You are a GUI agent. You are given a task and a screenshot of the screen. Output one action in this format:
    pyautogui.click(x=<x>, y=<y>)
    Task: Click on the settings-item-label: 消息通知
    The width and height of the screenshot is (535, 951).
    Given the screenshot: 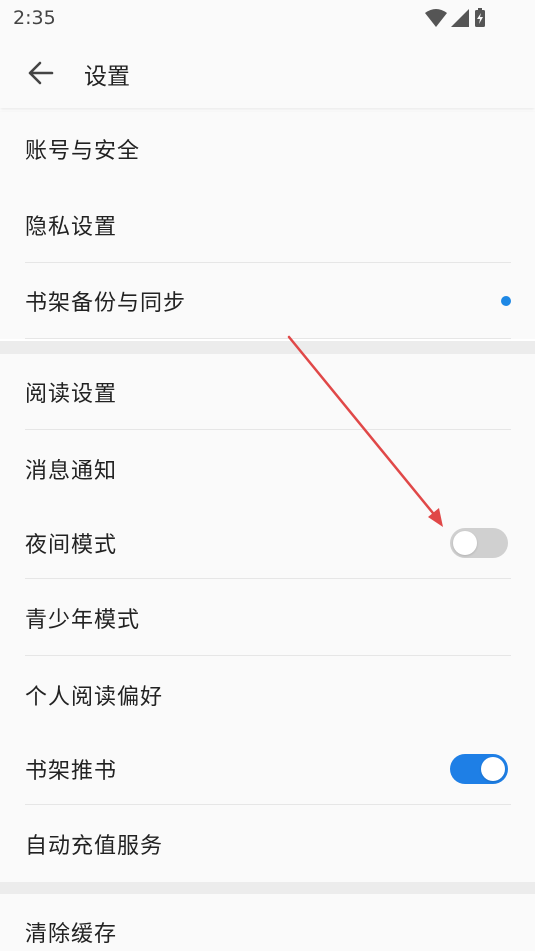 What is the action you would take?
    pyautogui.click(x=71, y=471)
    